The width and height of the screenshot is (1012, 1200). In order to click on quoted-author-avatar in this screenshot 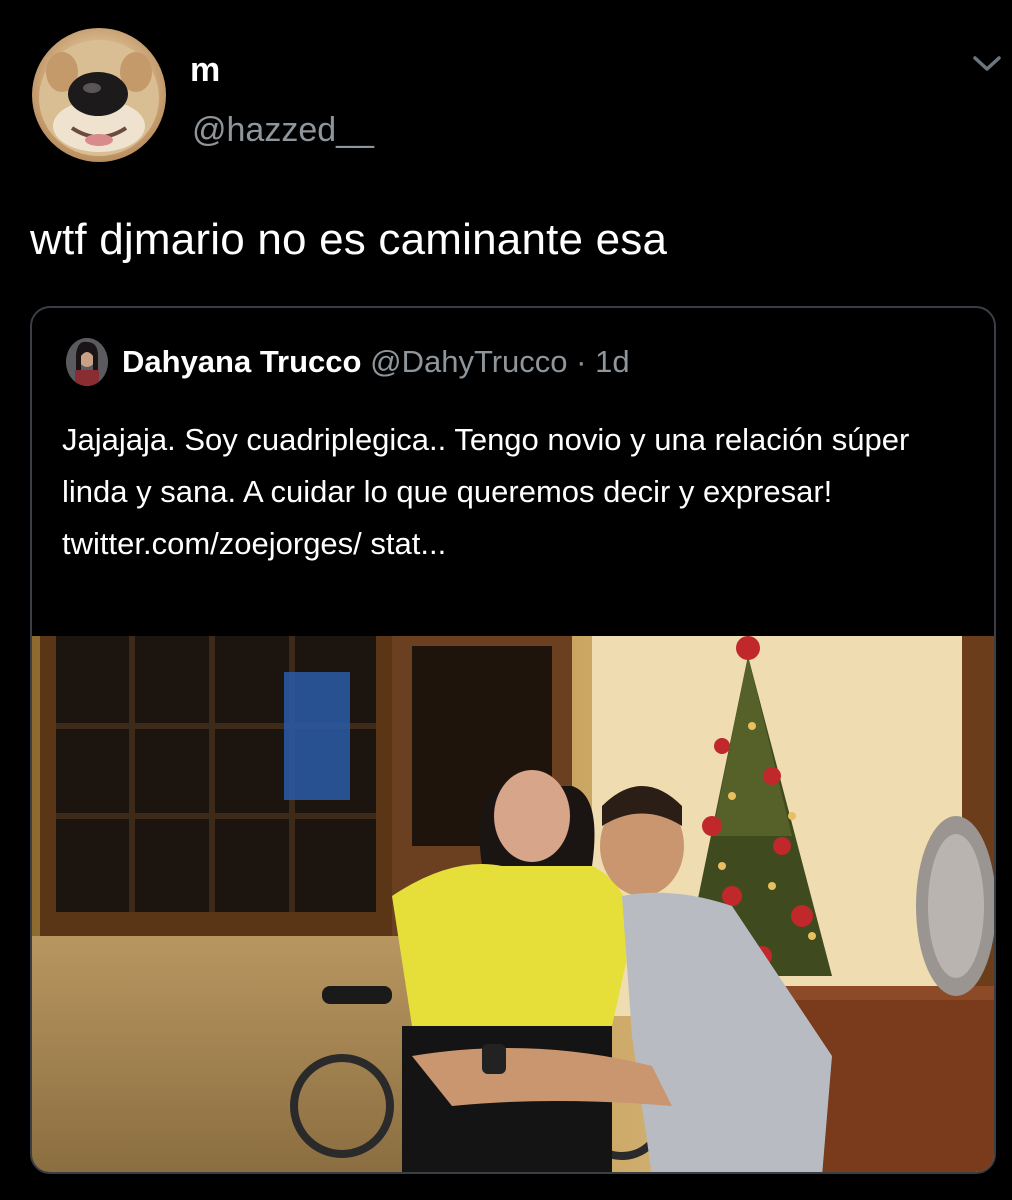, I will do `click(87, 362)`.